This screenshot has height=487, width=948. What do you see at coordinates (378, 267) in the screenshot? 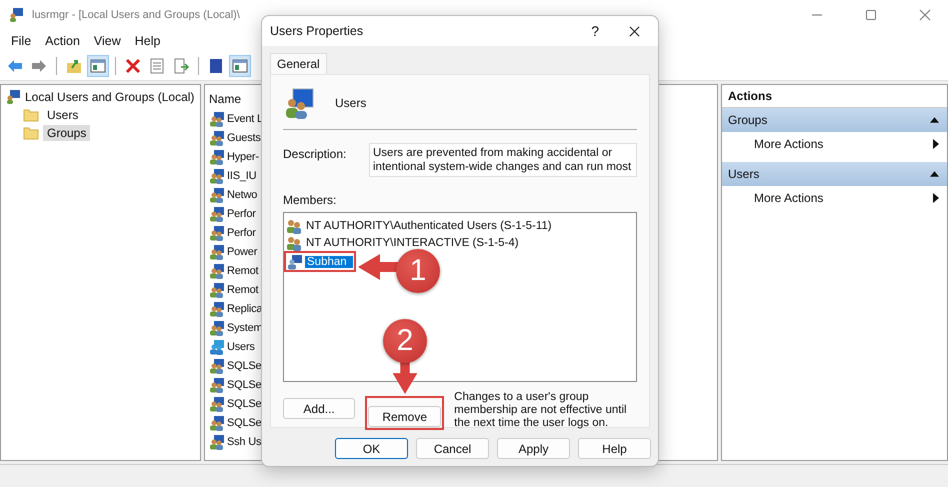
I see `arrow` at bounding box center [378, 267].